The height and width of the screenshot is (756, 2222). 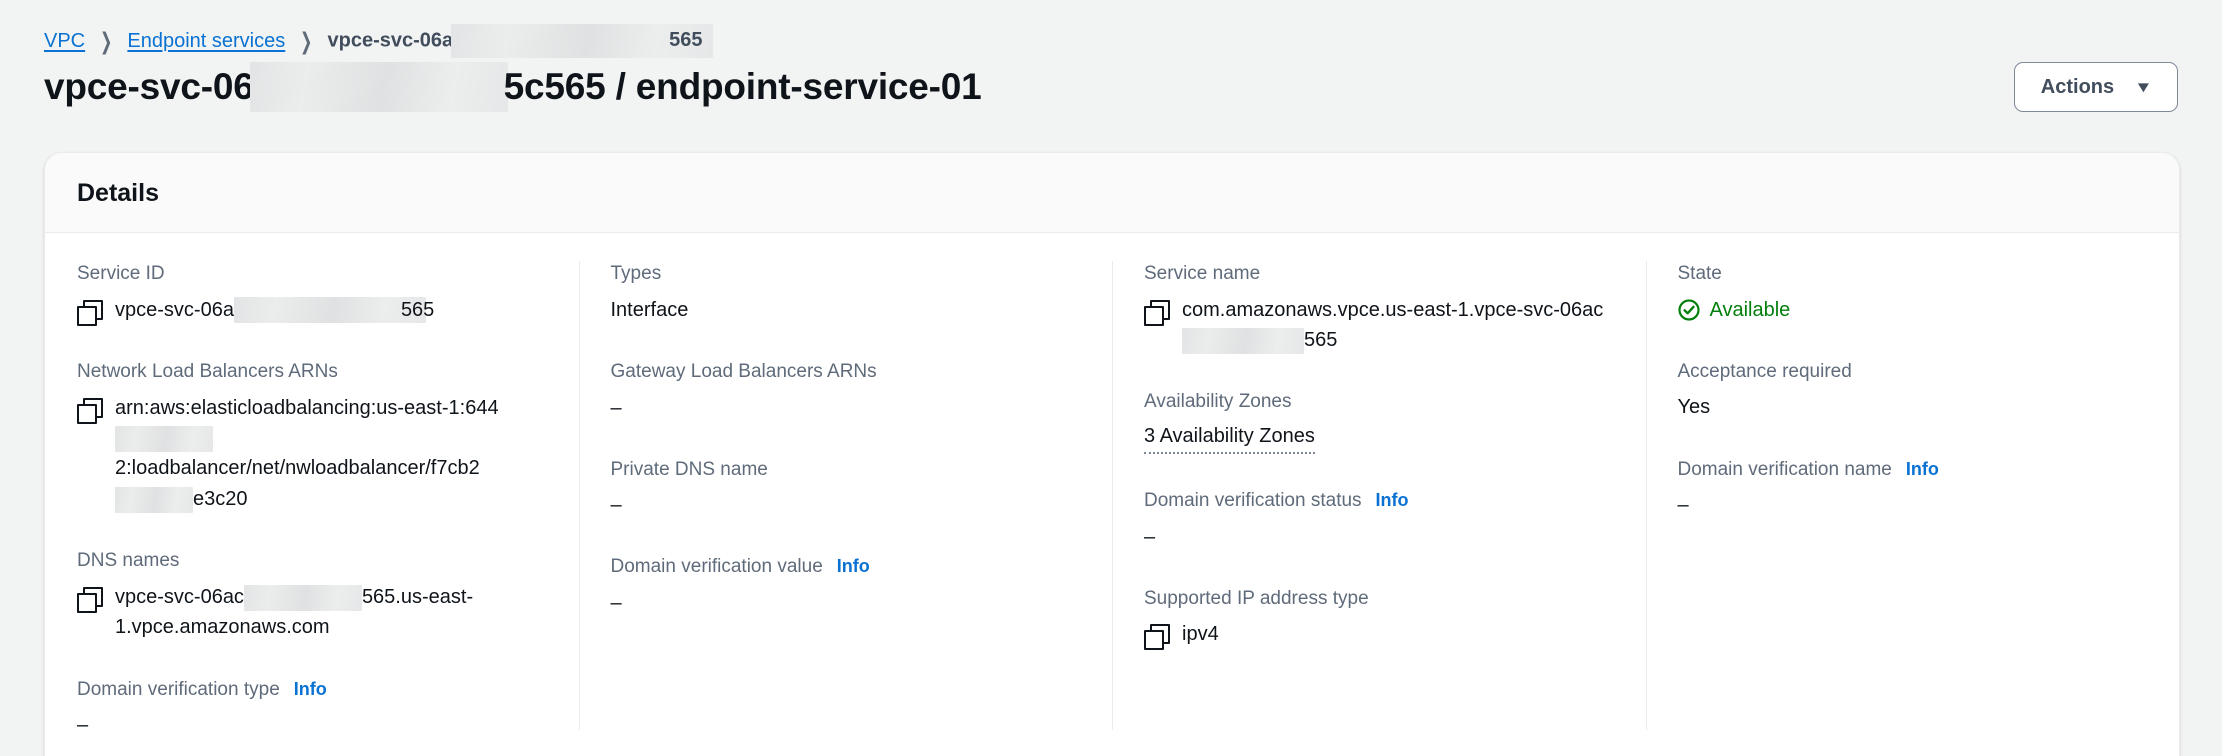 I want to click on field-supported-ip-address-type: Supported IP address type ipv4, so click(x=1378, y=618).